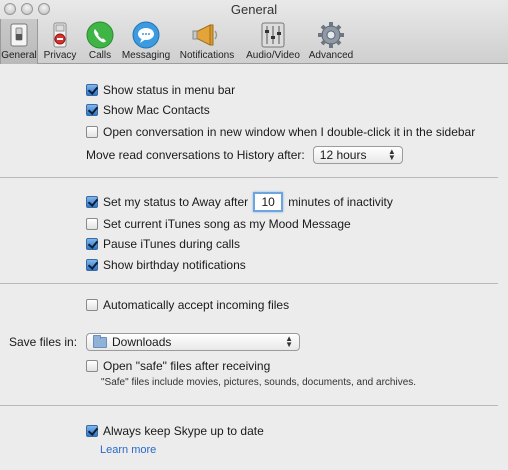  I want to click on tab-general: General, so click(19, 41).